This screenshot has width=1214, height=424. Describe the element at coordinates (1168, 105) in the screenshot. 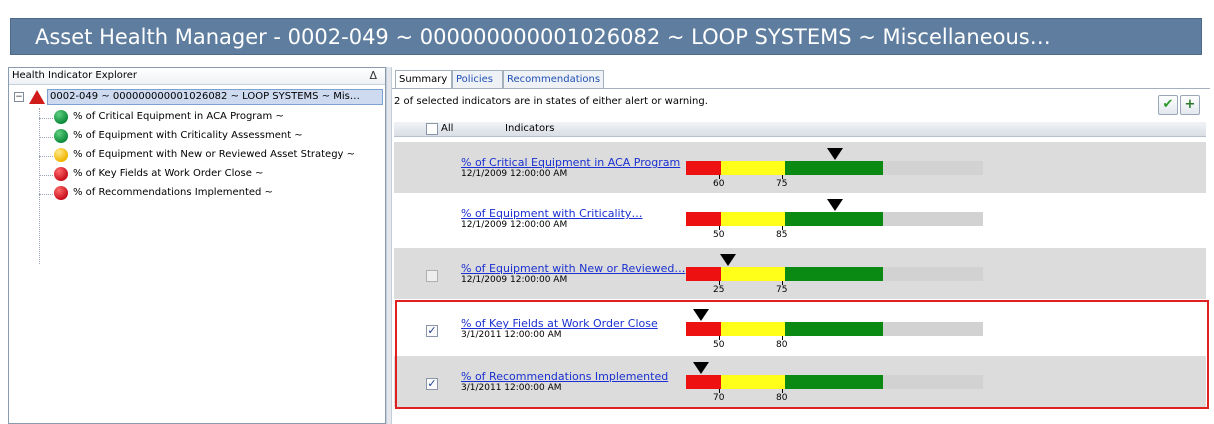

I see `accept-check-button: ✔` at that location.